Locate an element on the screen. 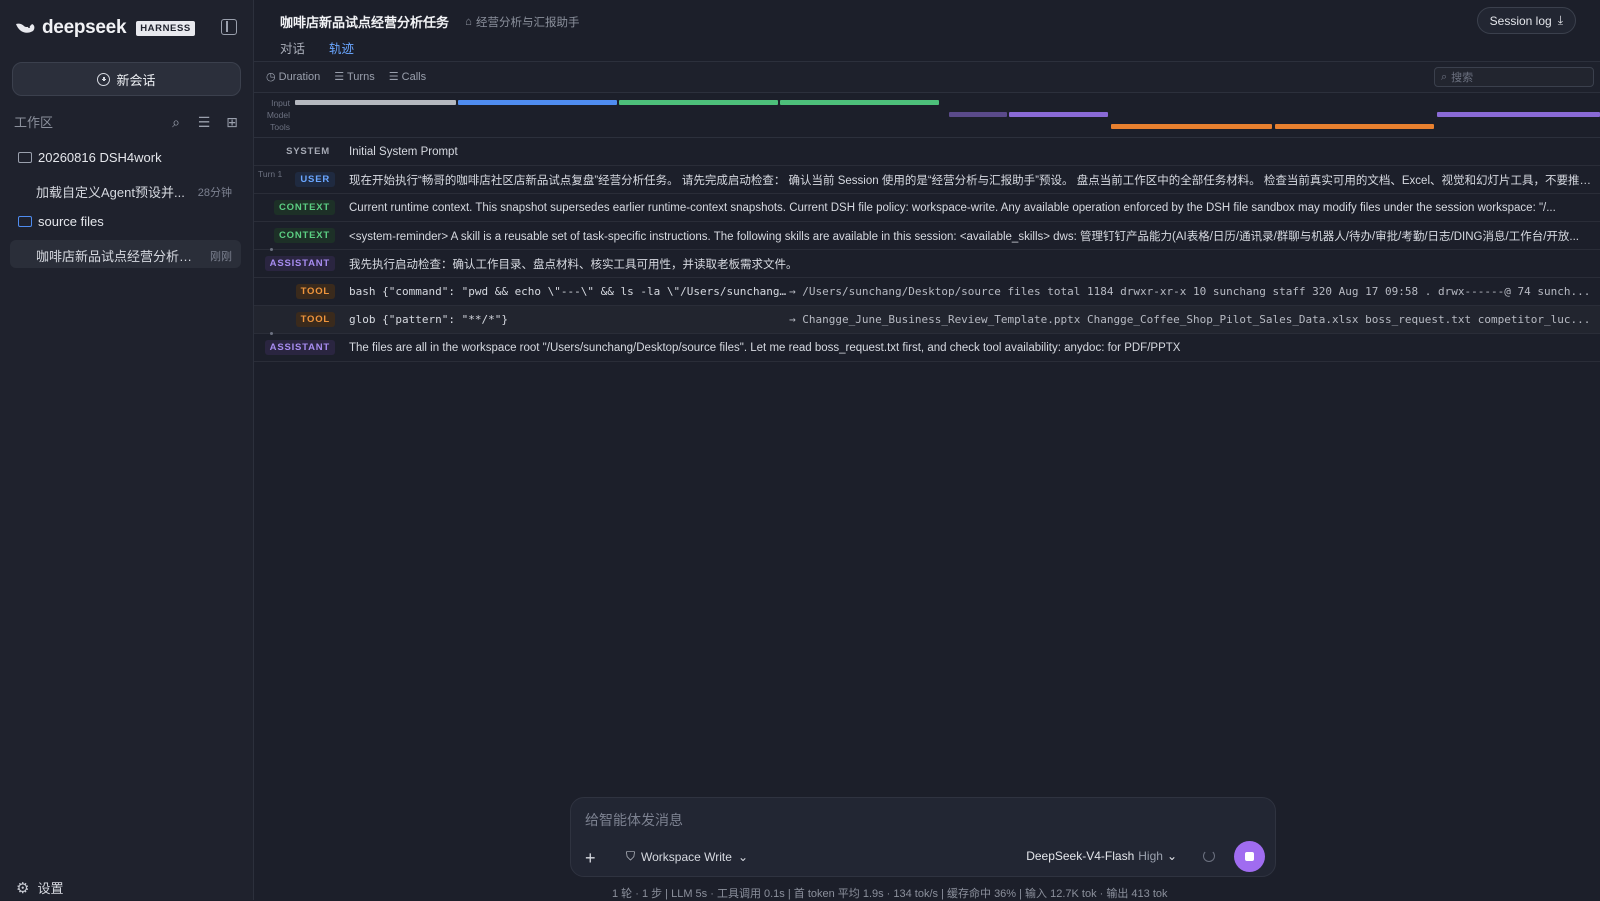  row-text: 我先执行启动检查：确认工作目录、盘点材料、核实工具可用性，并读取老板需求文件。 is located at coordinates (573, 264).